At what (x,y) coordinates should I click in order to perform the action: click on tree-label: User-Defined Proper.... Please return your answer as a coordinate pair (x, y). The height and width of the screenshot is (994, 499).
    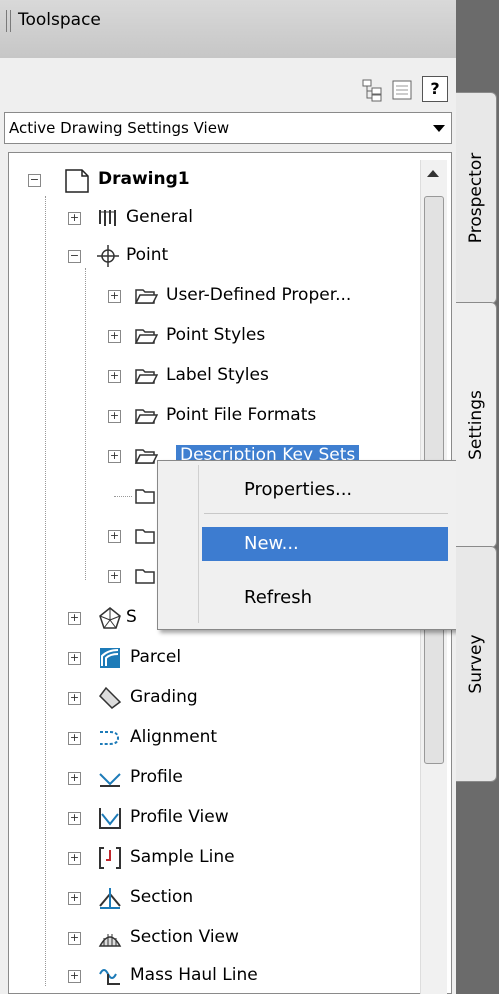
    Looking at the image, I should click on (259, 295).